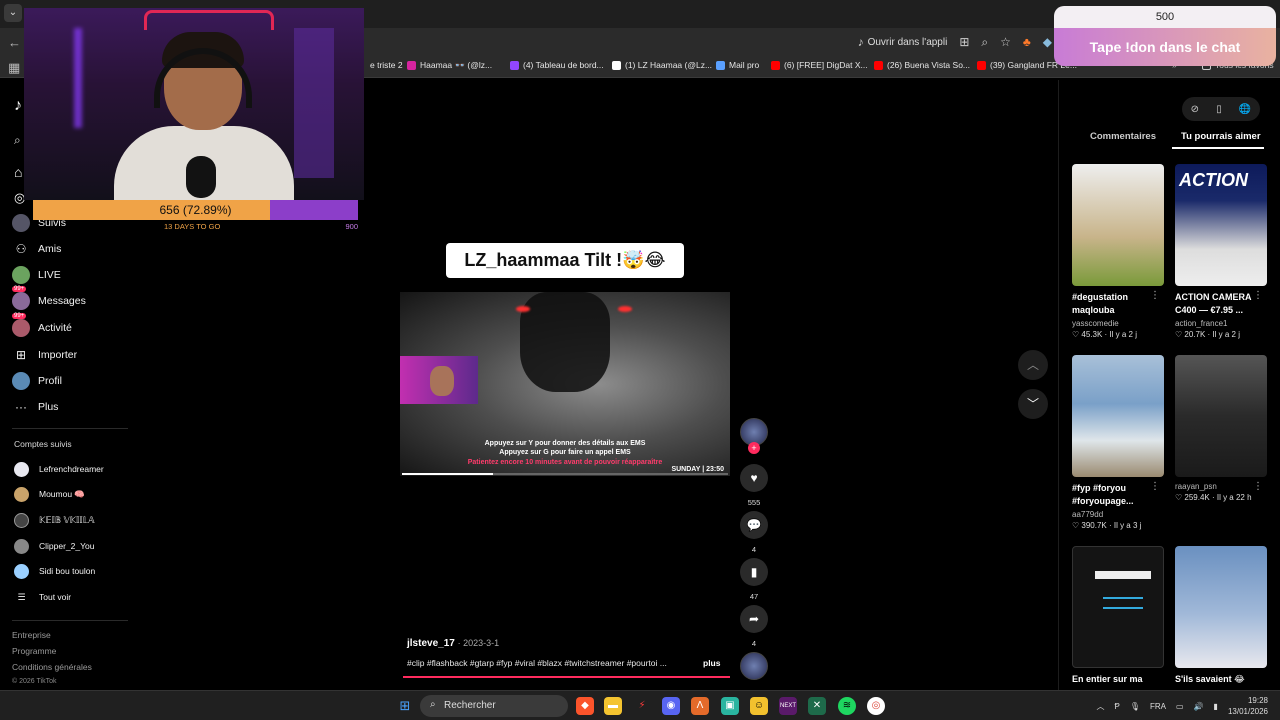 The width and height of the screenshot is (1280, 720). Describe the element at coordinates (37, 249) in the screenshot. I see `sidebar-item-friends: ⚇ Amis` at that location.